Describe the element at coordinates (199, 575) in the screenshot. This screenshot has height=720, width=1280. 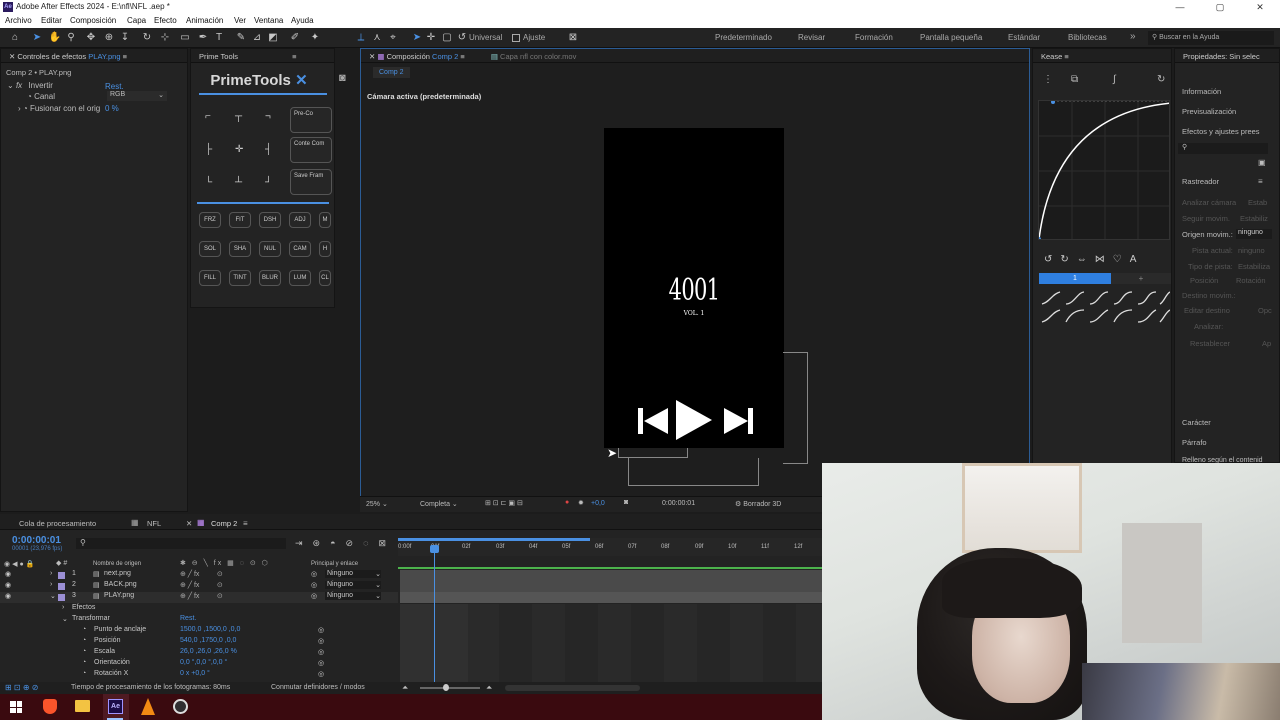
I see `layer-row: ◉ › 1 ▤ next.png ⊕ ╱ fx ⊙ ◎ Ninguno ⌄` at that location.